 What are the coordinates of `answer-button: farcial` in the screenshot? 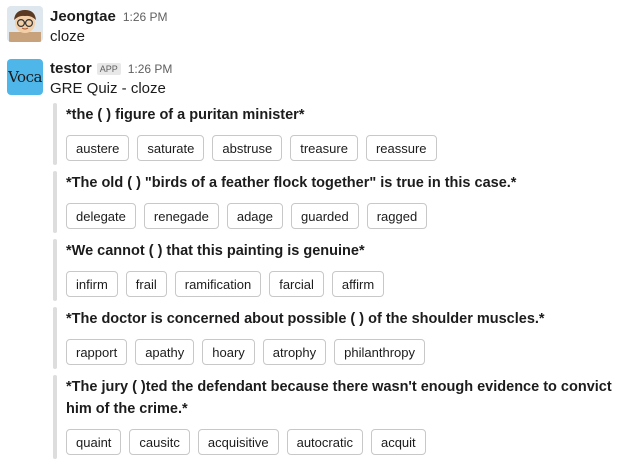 It's located at (296, 284).